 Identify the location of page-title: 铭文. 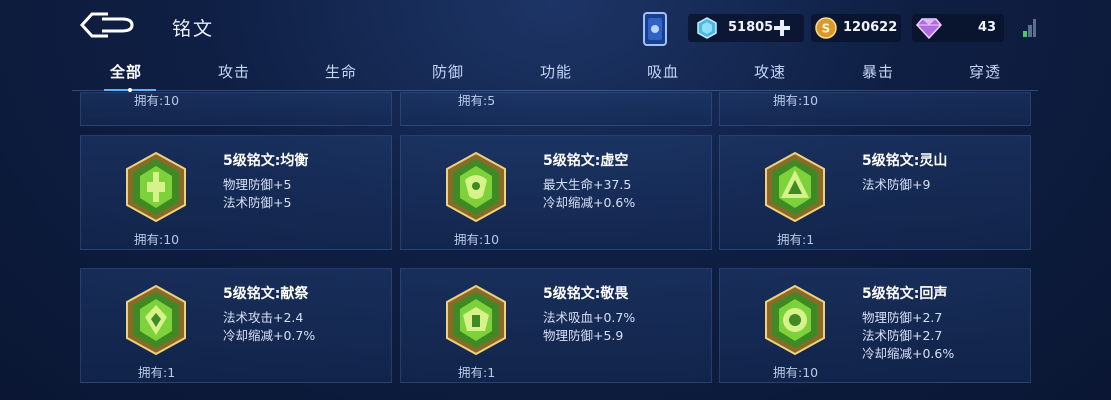
(193, 29).